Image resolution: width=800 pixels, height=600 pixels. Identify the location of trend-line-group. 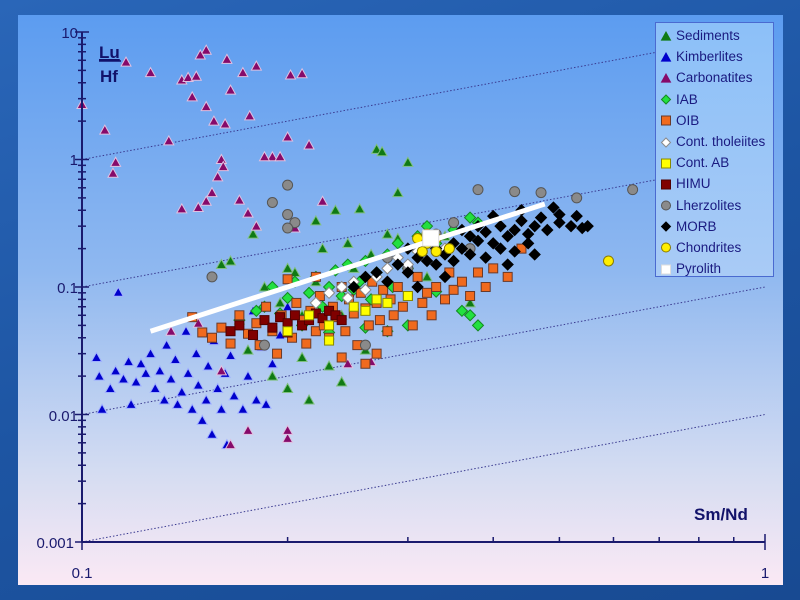
(347, 267).